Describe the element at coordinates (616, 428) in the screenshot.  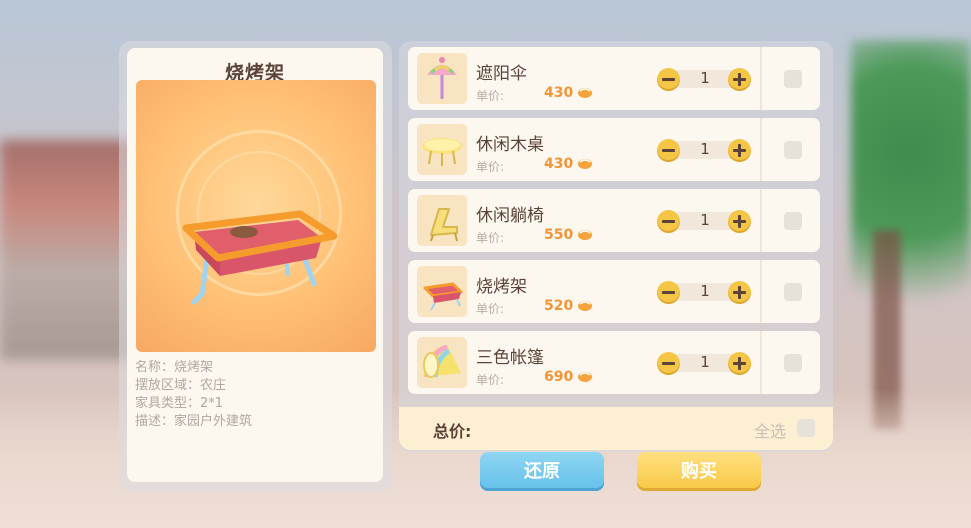
I see `total-bar: 总价: 全选` at that location.